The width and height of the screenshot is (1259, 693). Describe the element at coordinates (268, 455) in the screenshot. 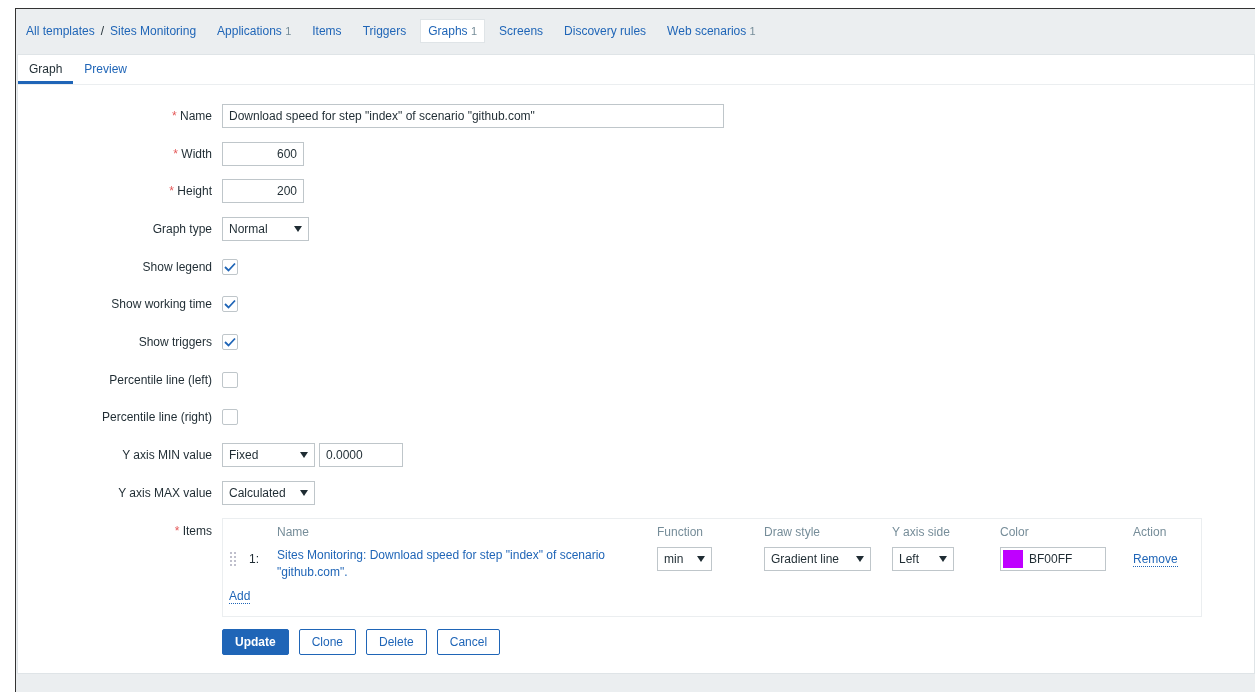

I see `dropdown: Fixed` at that location.